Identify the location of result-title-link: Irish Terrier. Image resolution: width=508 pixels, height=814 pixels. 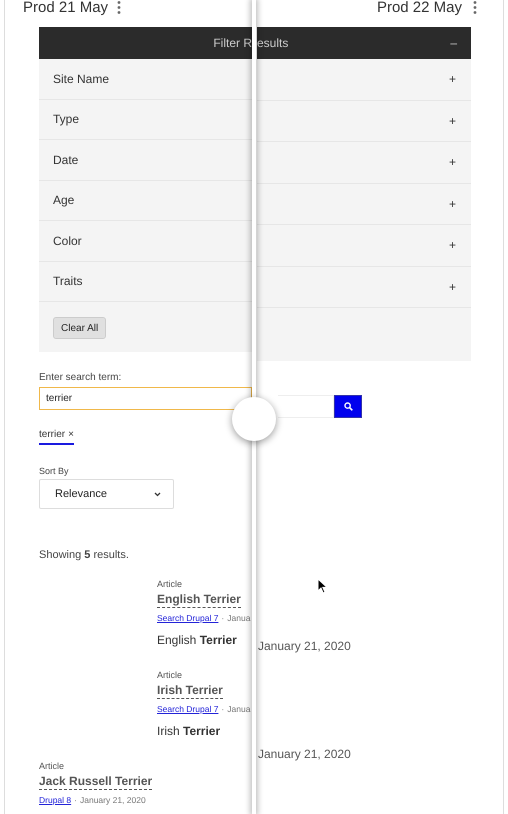
(190, 691).